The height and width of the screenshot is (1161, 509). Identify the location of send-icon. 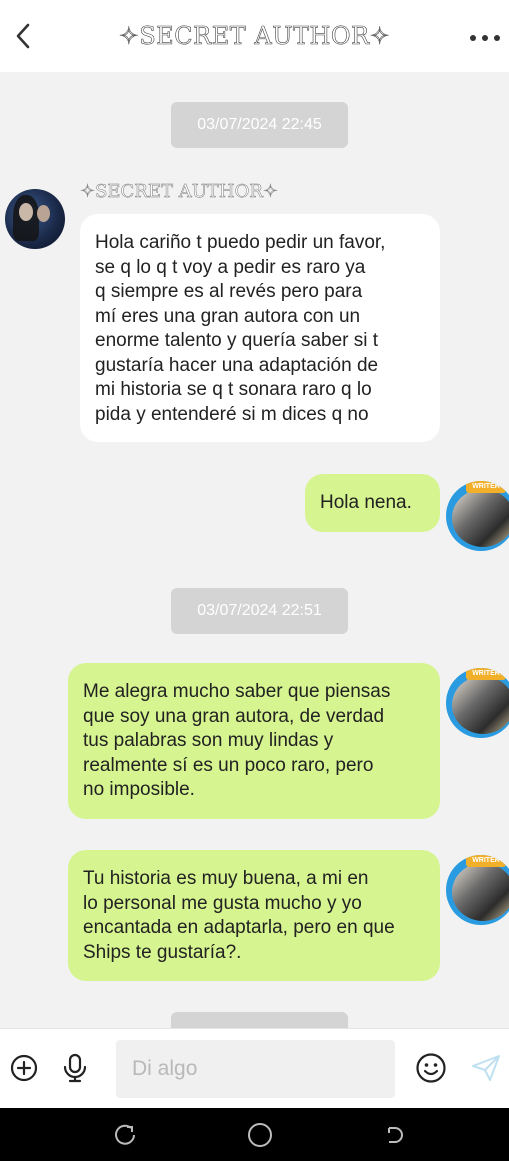
(486, 1068).